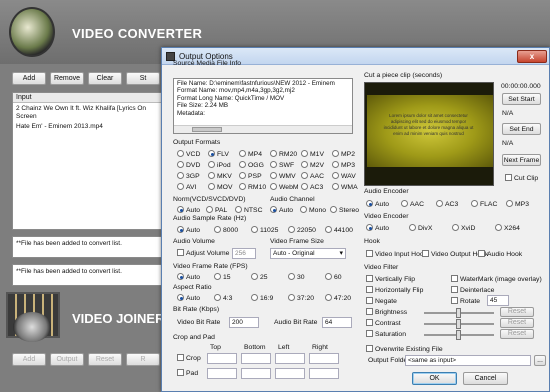 The width and height of the screenshot is (550, 392). I want to click on format-m1v: M1V, so click(312, 154).